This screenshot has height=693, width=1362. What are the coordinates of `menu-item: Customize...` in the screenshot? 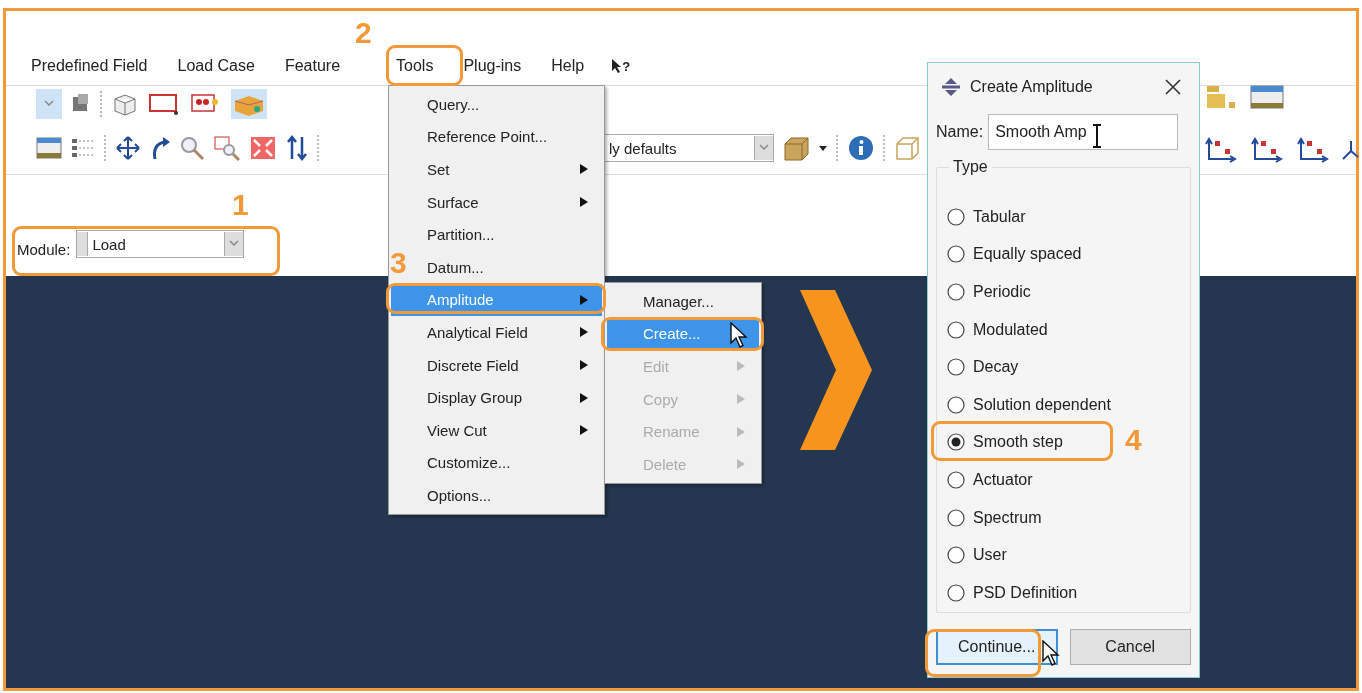 It's located at (469, 463).